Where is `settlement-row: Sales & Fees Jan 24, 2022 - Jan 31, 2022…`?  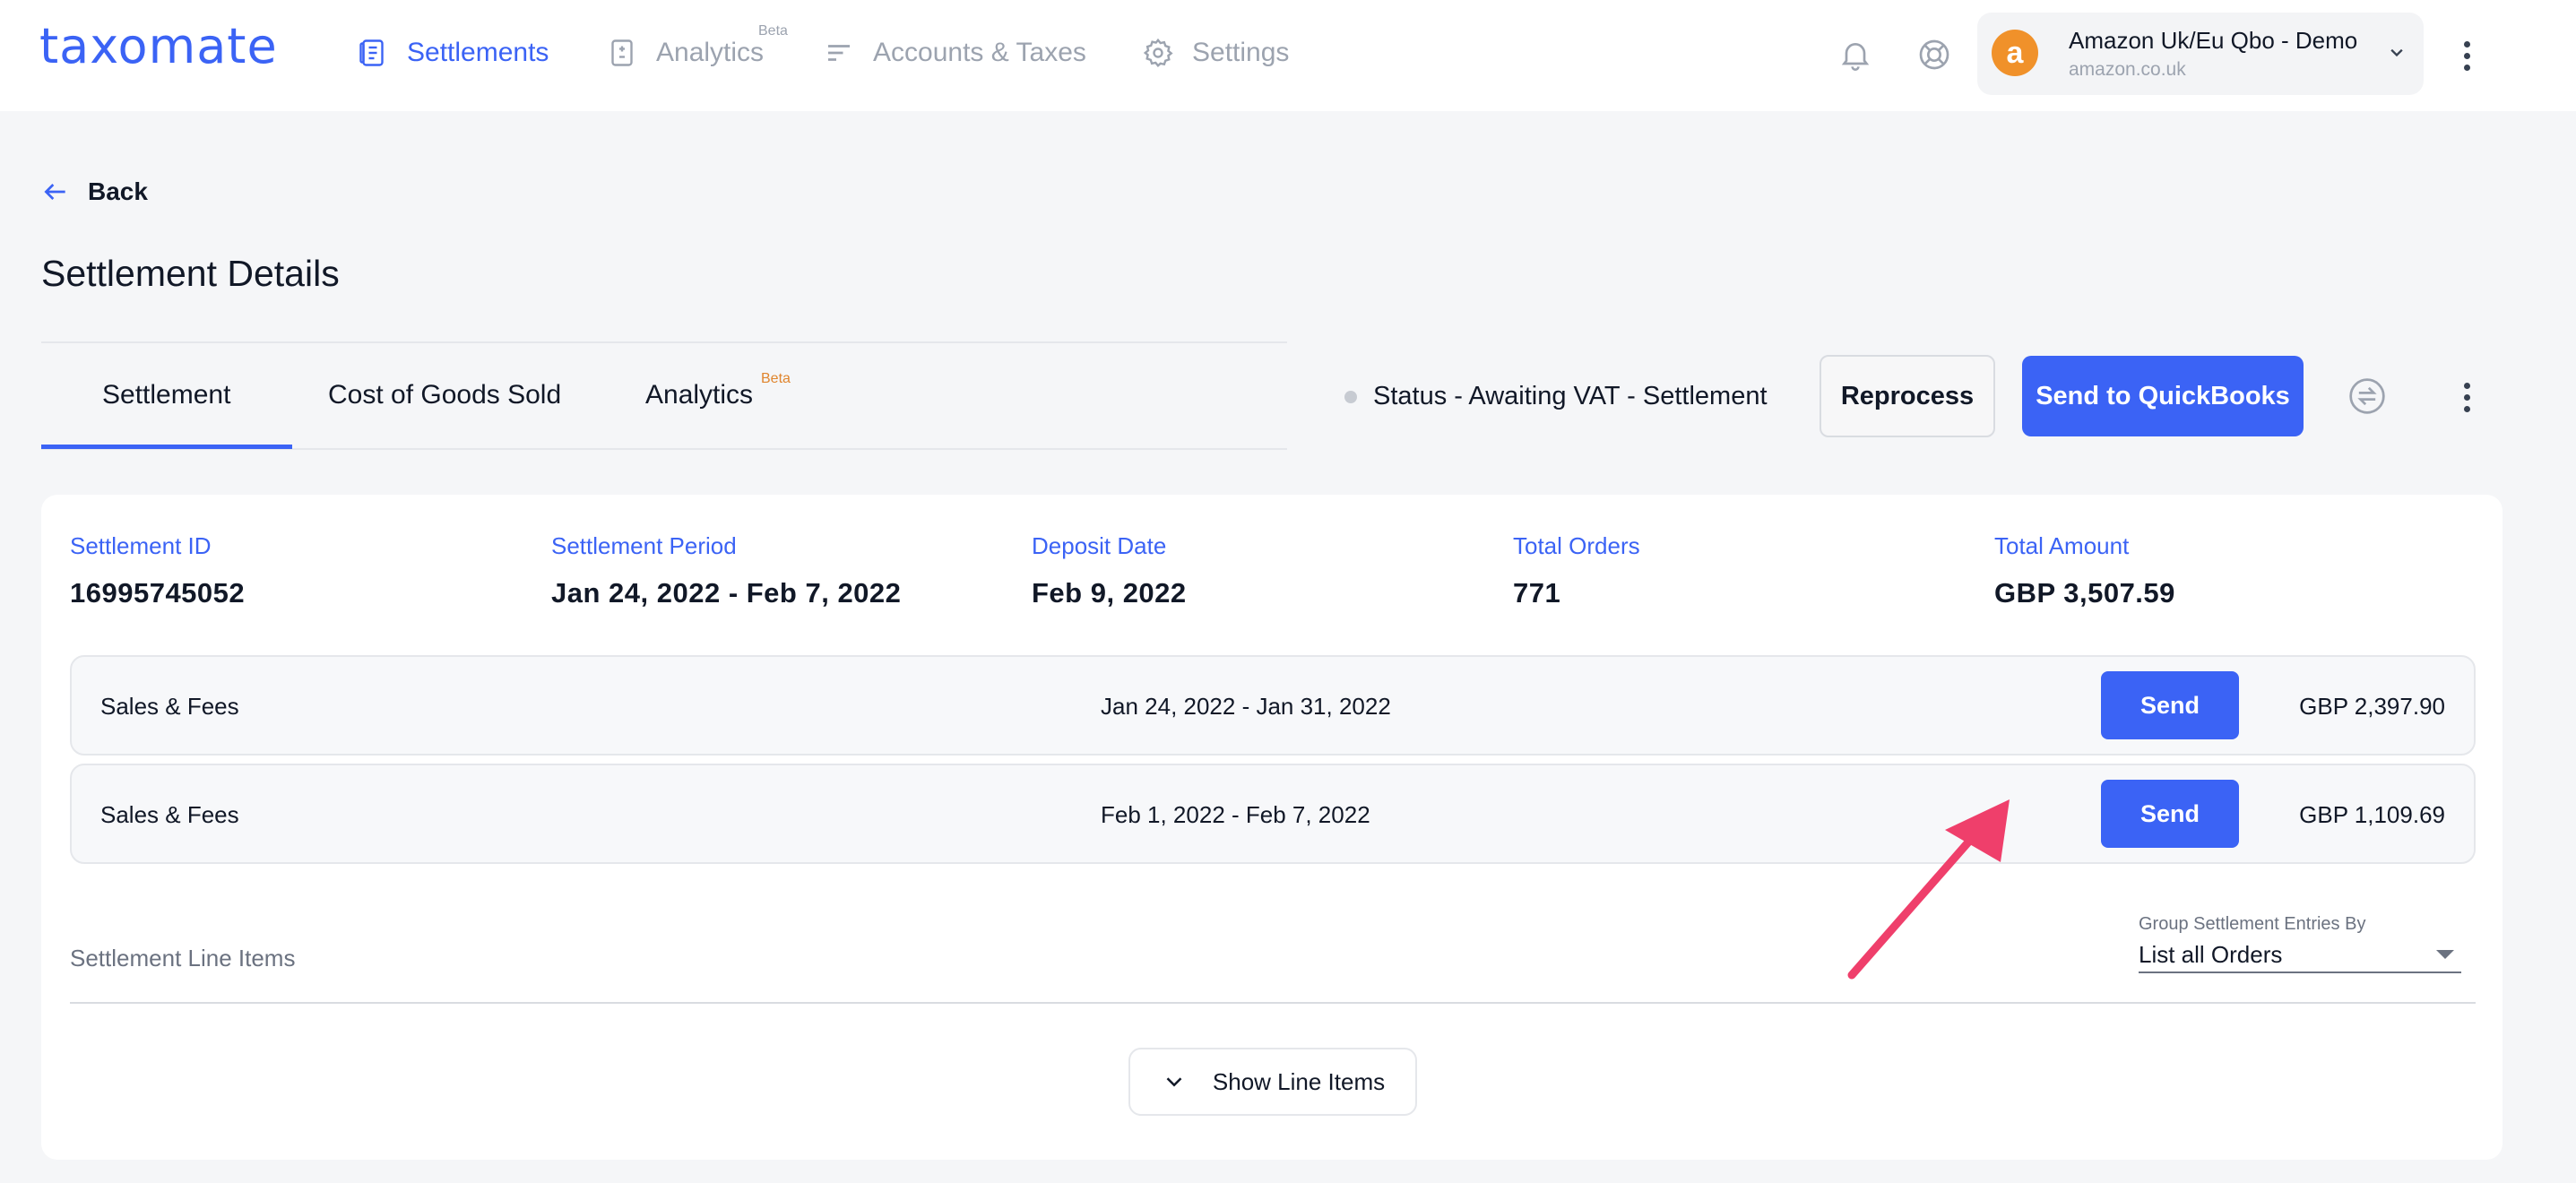
settlement-row: Sales & Fees Jan 24, 2022 - Jan 31, 2022… is located at coordinates (1273, 706).